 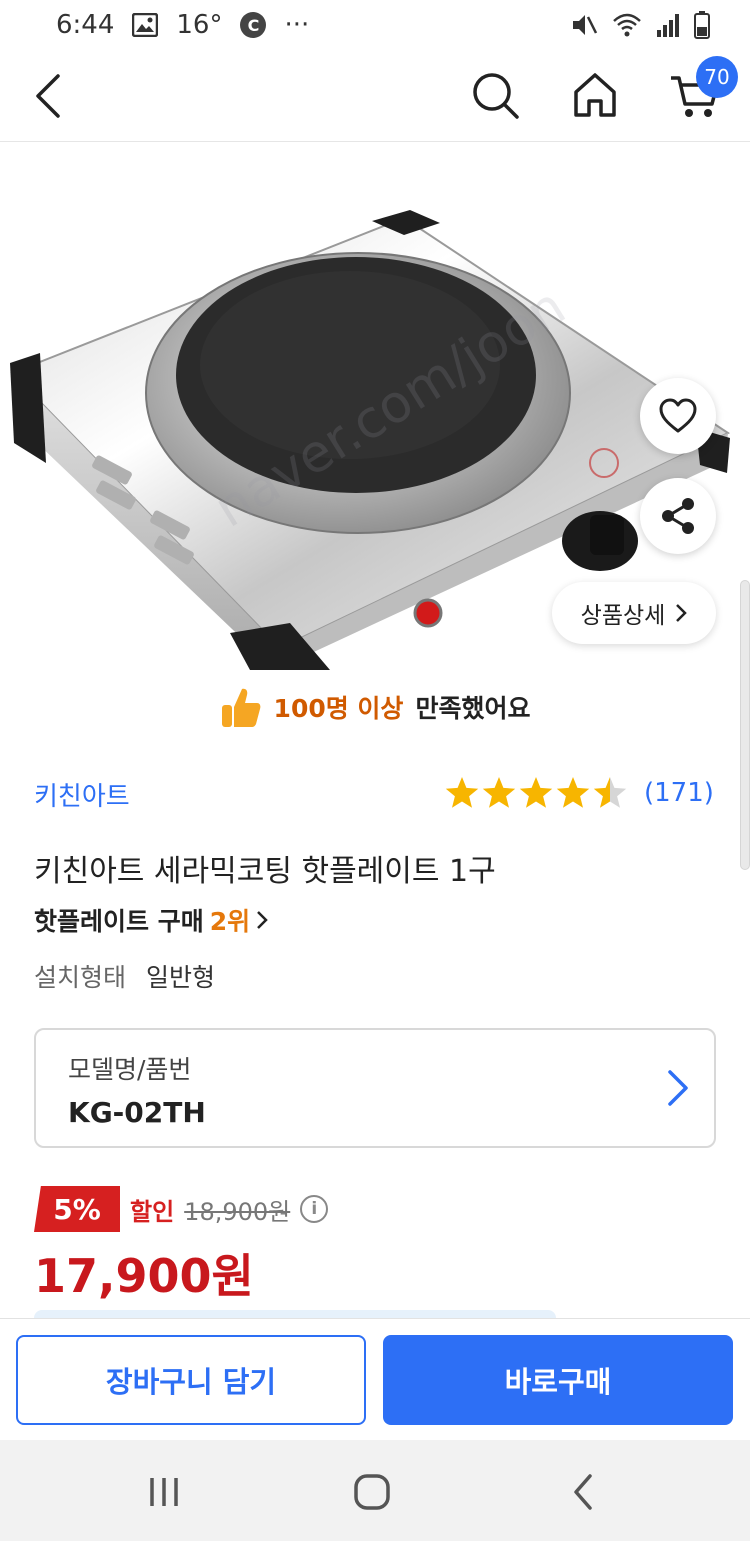 I want to click on bottom-action-bar: 장바구니 담기 바로구매, so click(x=375, y=1379).